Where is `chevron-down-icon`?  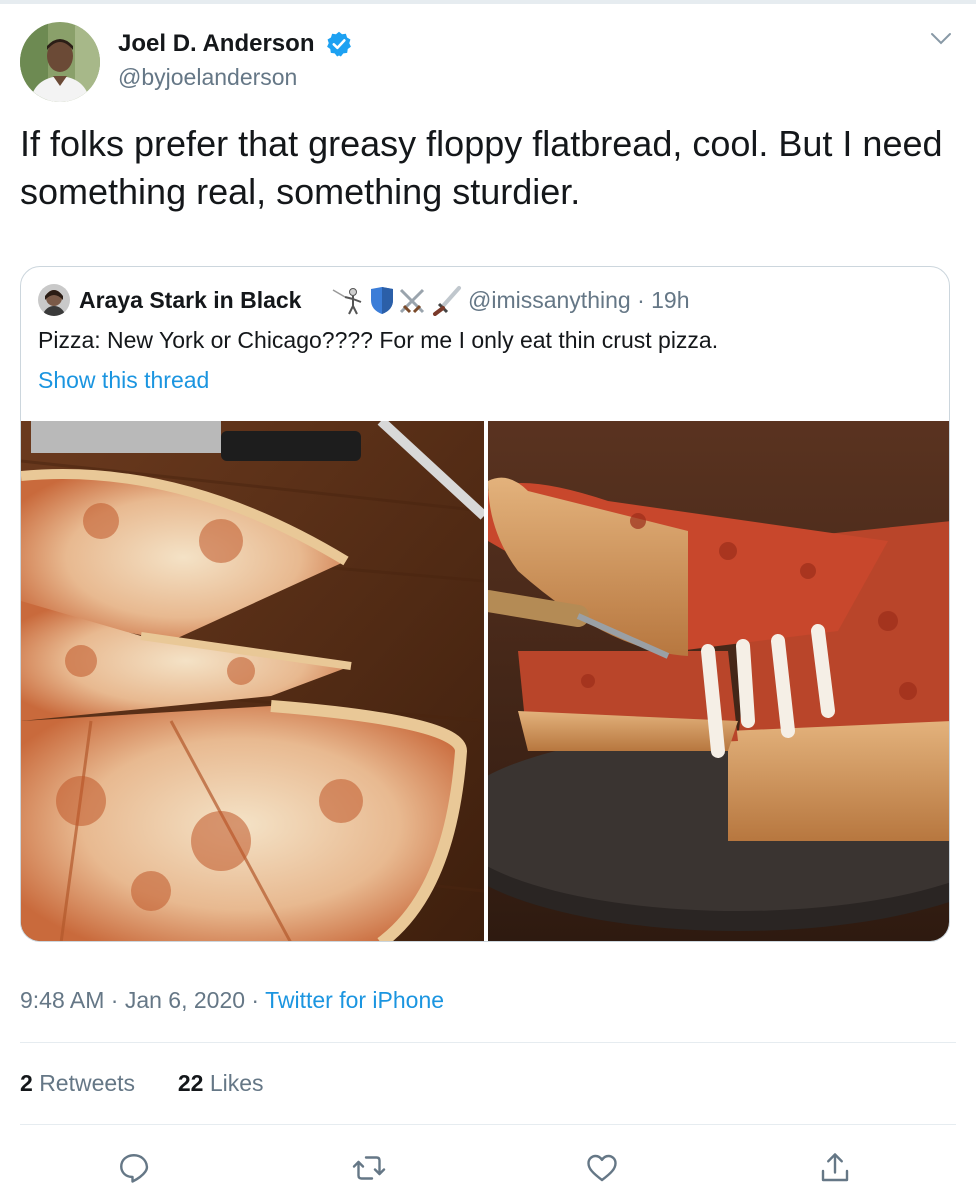
chevron-down-icon is located at coordinates (941, 39).